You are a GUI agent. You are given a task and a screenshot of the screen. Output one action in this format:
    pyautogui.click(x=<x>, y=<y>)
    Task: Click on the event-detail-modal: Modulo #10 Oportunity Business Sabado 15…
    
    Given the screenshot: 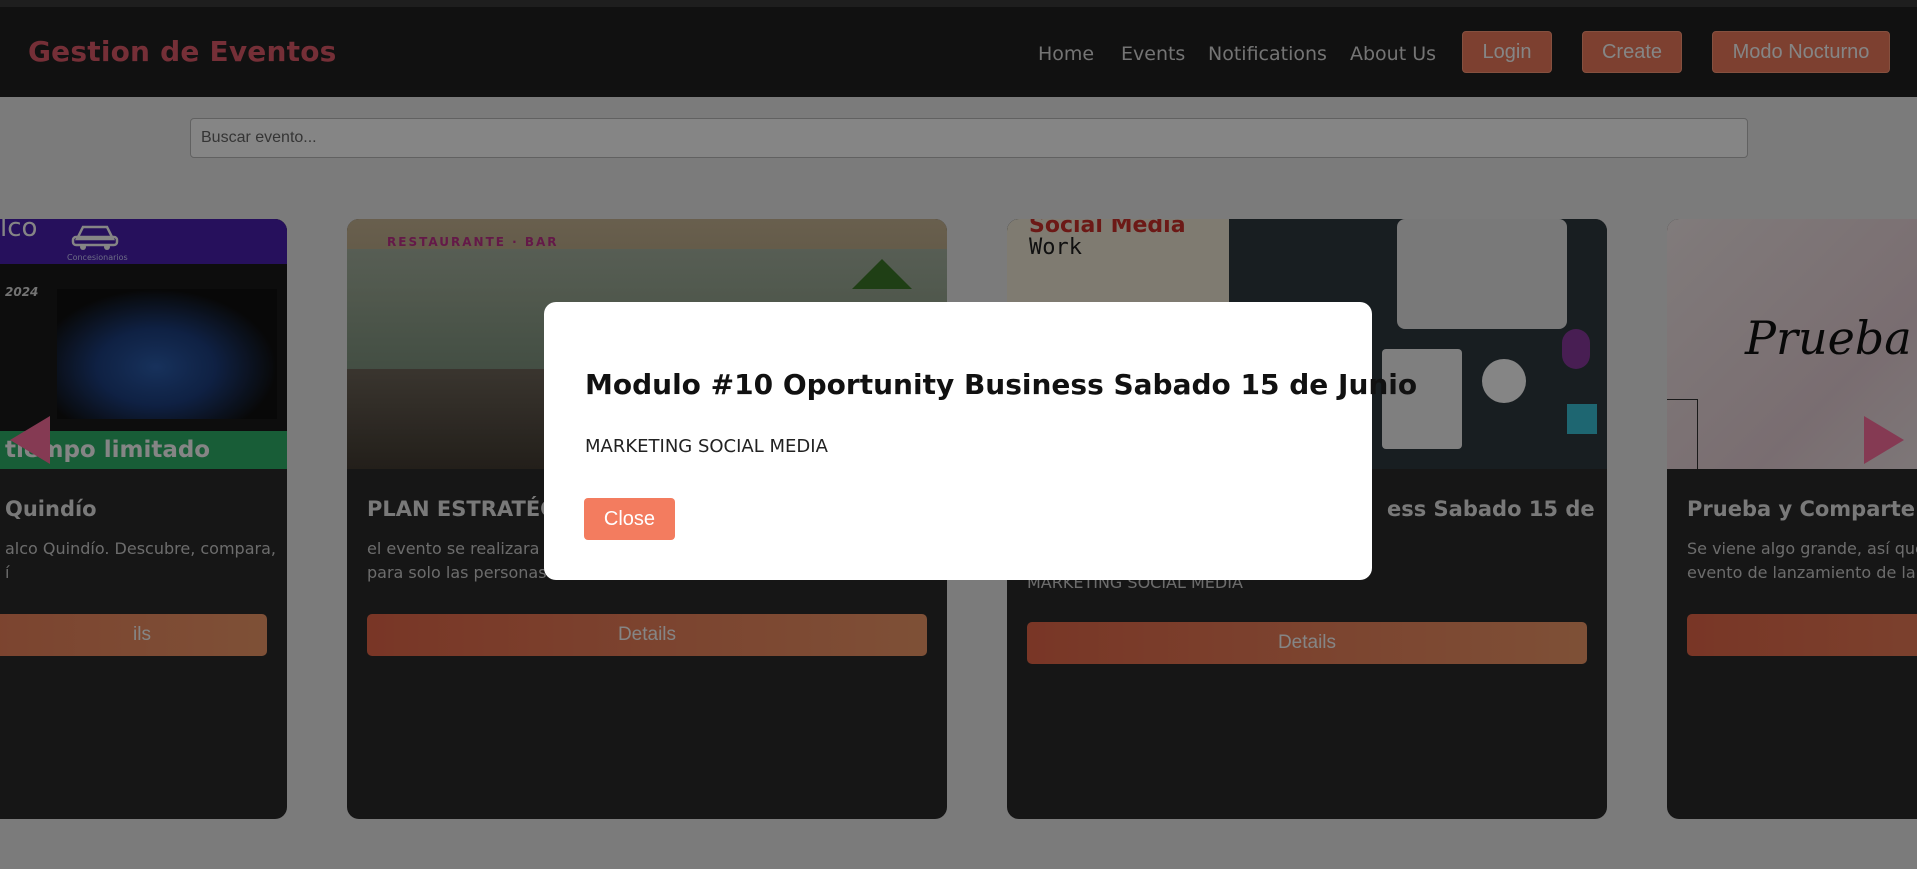 What is the action you would take?
    pyautogui.click(x=980, y=441)
    